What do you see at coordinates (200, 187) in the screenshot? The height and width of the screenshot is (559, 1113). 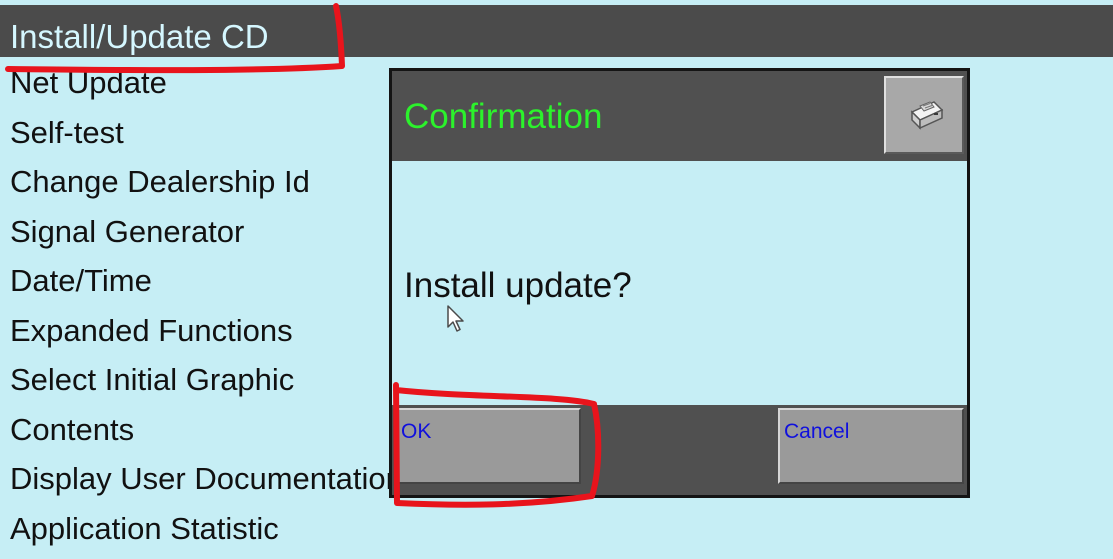 I see `menu-item-change-dealership-id: Change Dealership Id` at bounding box center [200, 187].